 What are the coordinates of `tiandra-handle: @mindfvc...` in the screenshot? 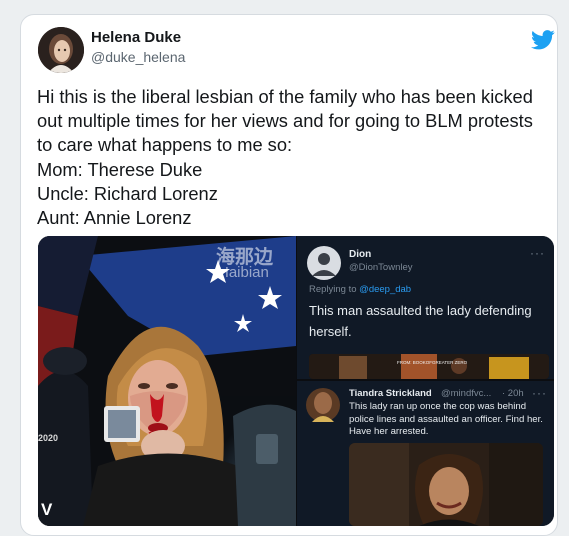 It's located at (466, 393).